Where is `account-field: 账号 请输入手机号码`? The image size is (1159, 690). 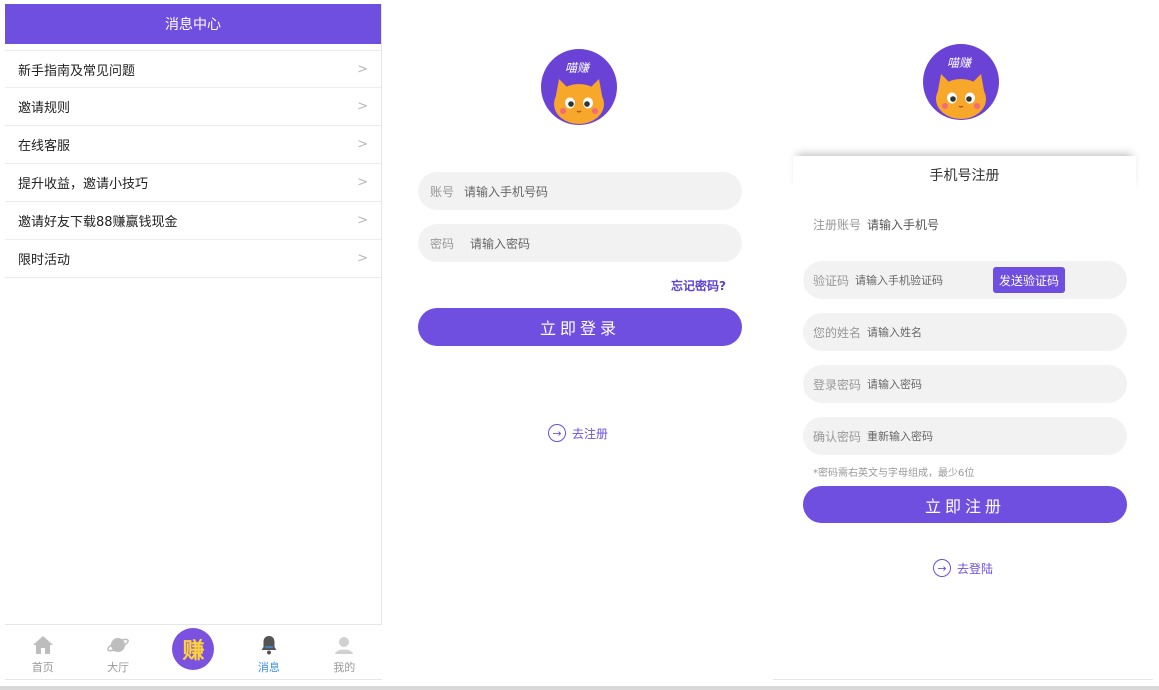 account-field: 账号 请输入手机号码 is located at coordinates (580, 191).